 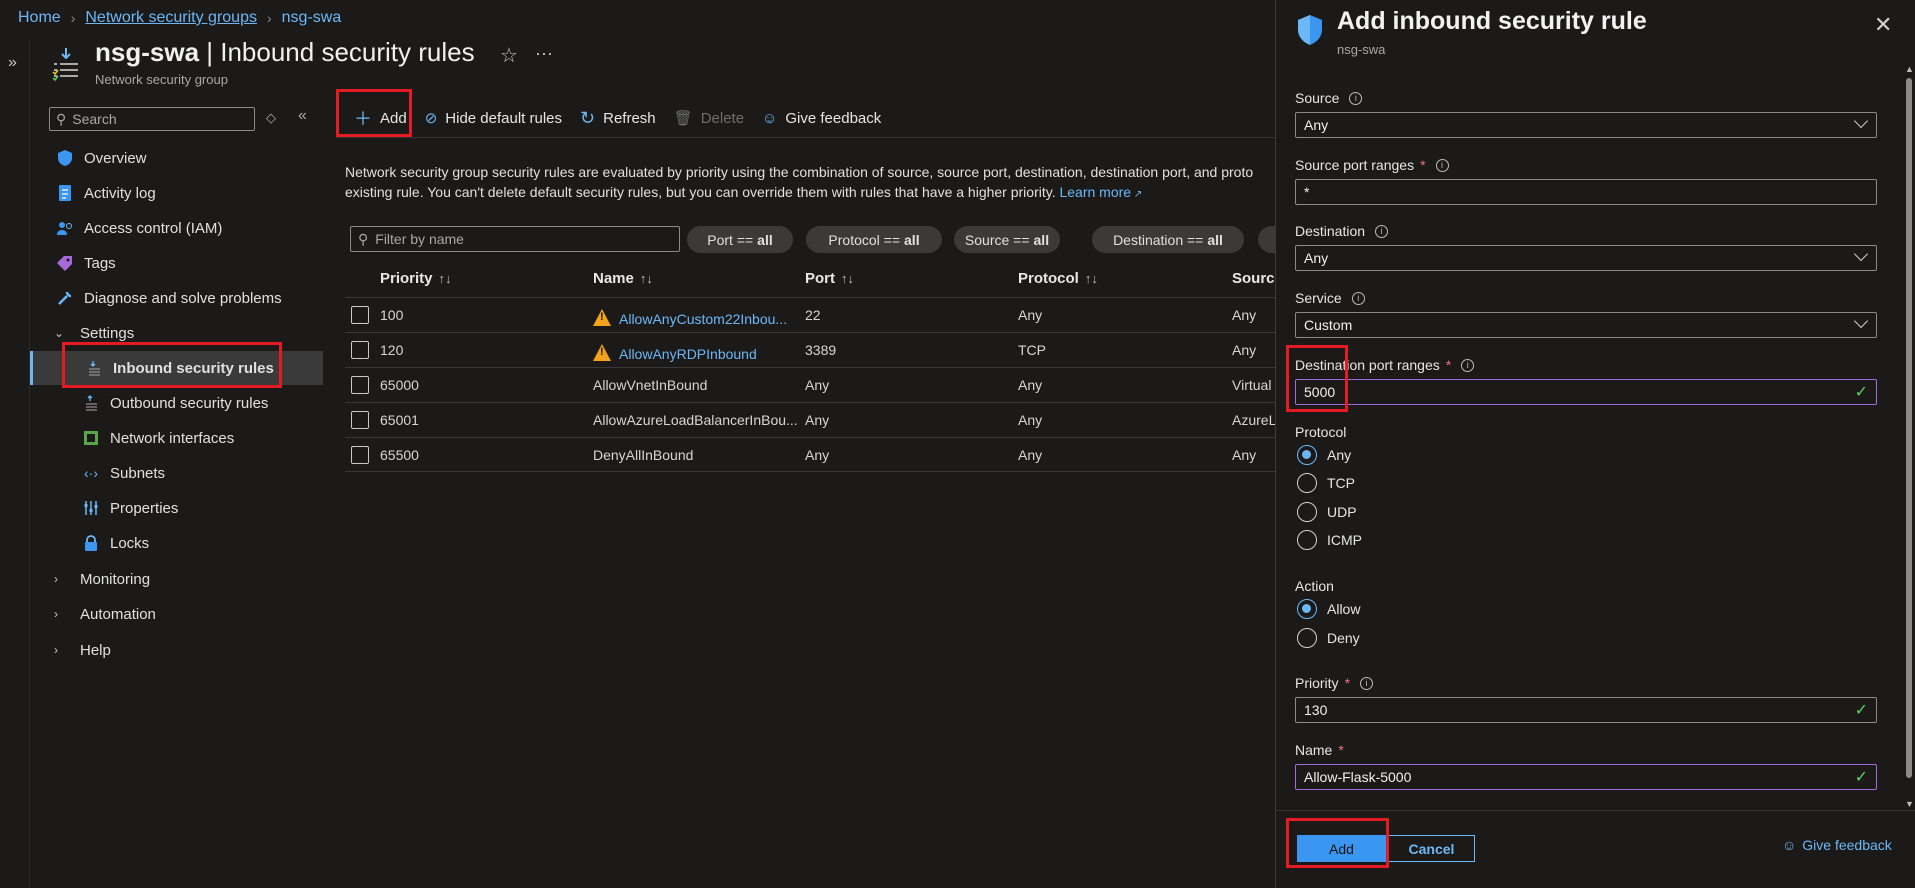 What do you see at coordinates (1883, 25) in the screenshot?
I see `close-icon: ✕` at bounding box center [1883, 25].